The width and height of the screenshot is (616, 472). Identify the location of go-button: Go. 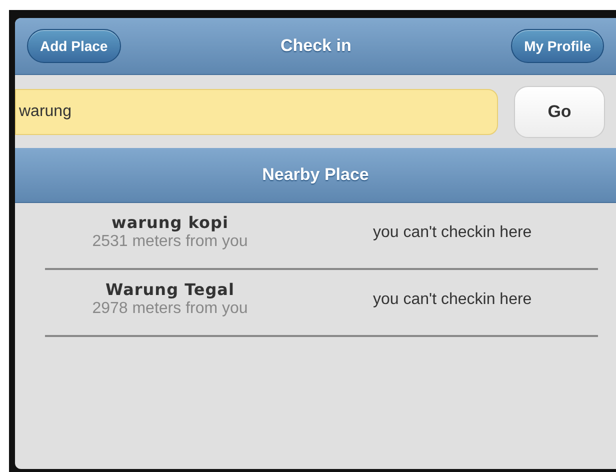
(559, 112).